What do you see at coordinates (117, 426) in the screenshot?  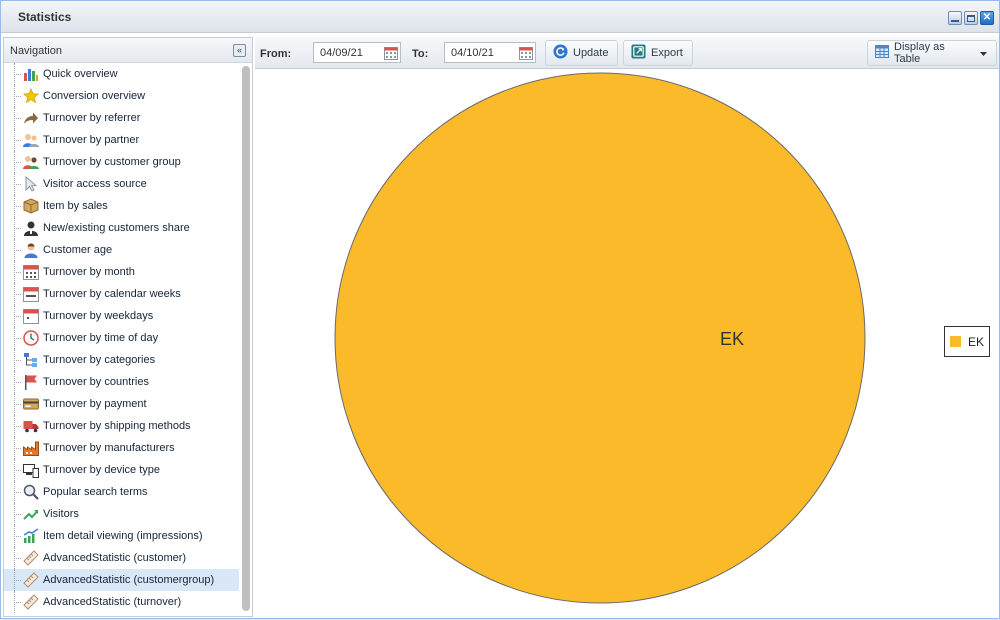 I see `nav-item-label: Turnover by shipping methods` at bounding box center [117, 426].